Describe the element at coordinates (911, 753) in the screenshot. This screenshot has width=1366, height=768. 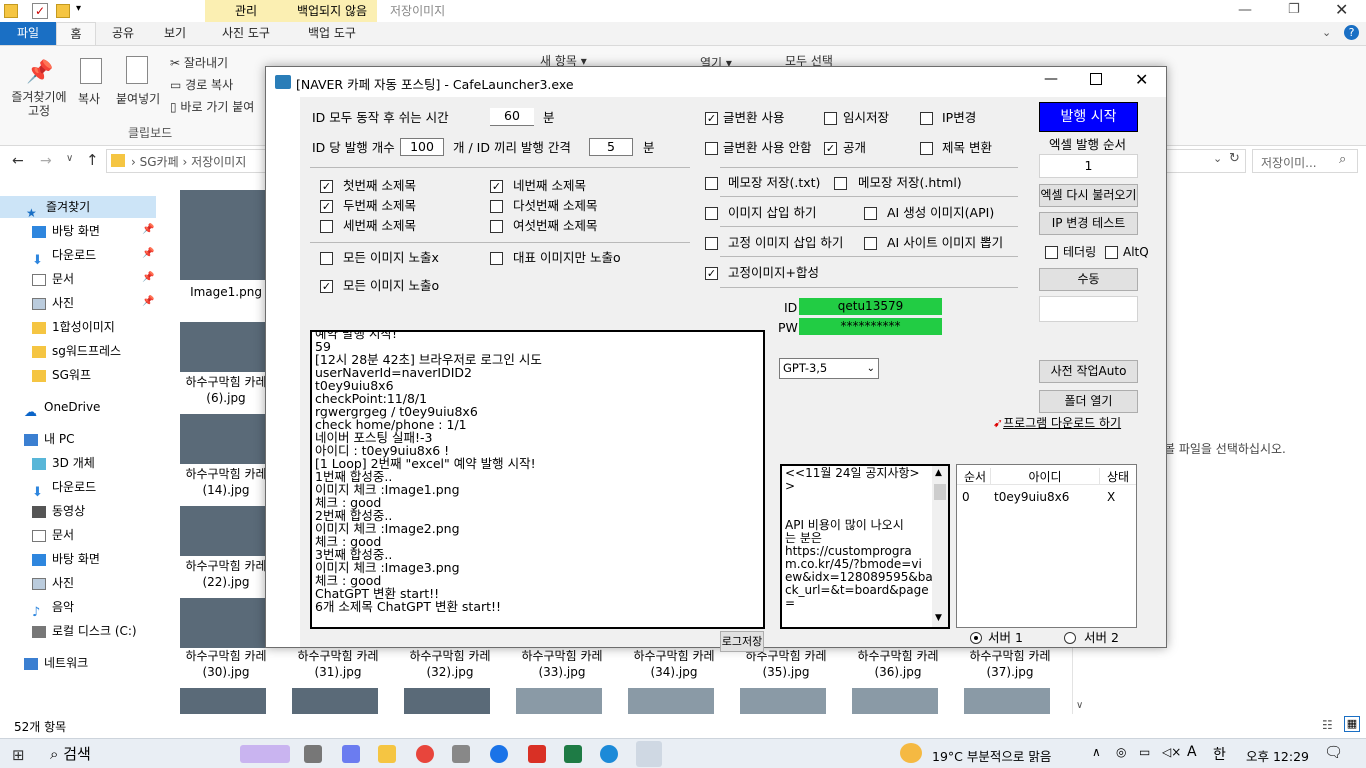
I see `weather-icon` at that location.